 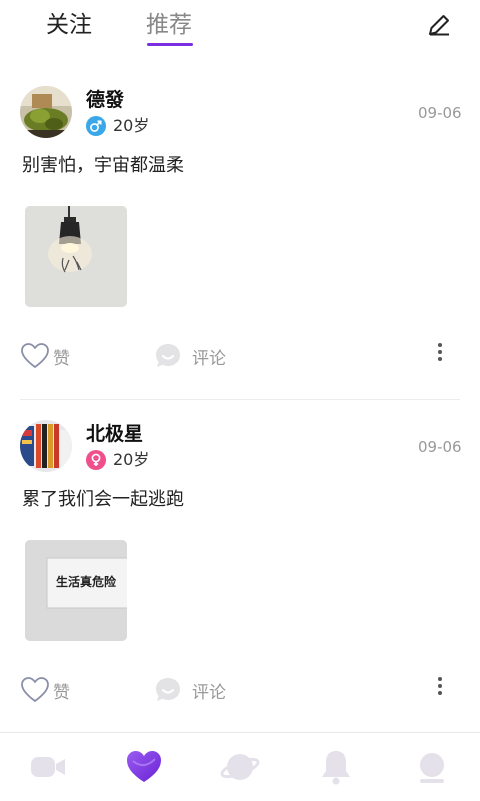 What do you see at coordinates (240, 399) in the screenshot?
I see `divider` at bounding box center [240, 399].